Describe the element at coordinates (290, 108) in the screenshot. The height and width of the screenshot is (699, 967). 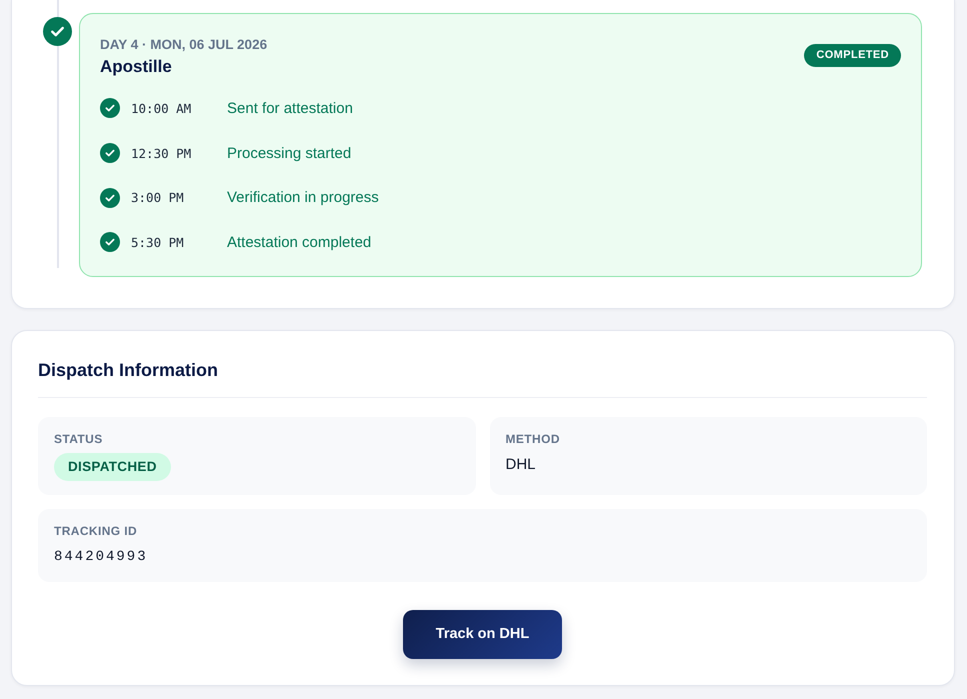
I see `event-description: Sent for attestation` at that location.